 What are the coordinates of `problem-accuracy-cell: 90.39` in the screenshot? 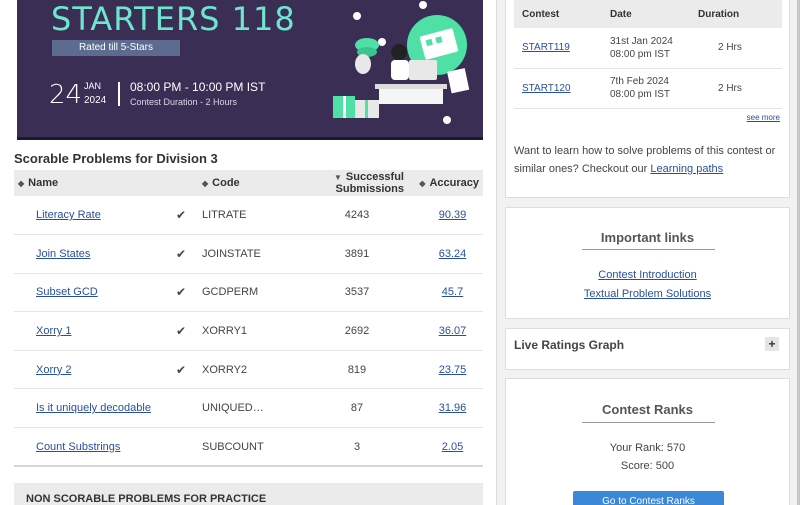 It's located at (445, 216).